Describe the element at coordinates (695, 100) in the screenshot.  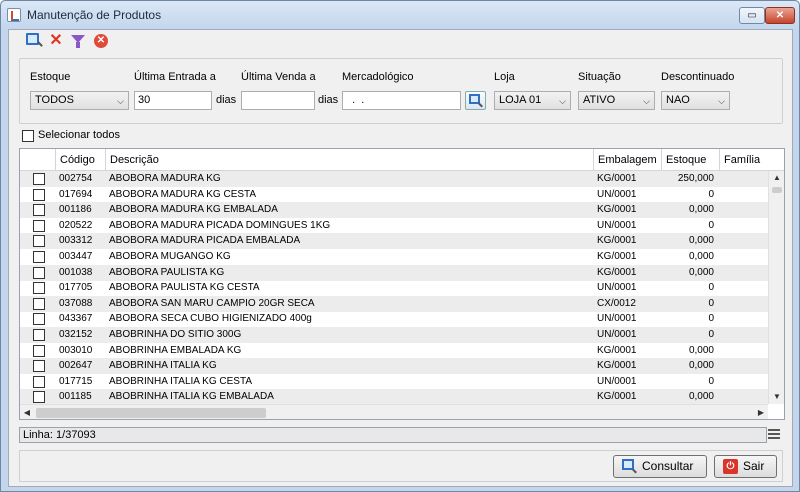
I see `descontinuado-select: NAO ⌵` at that location.